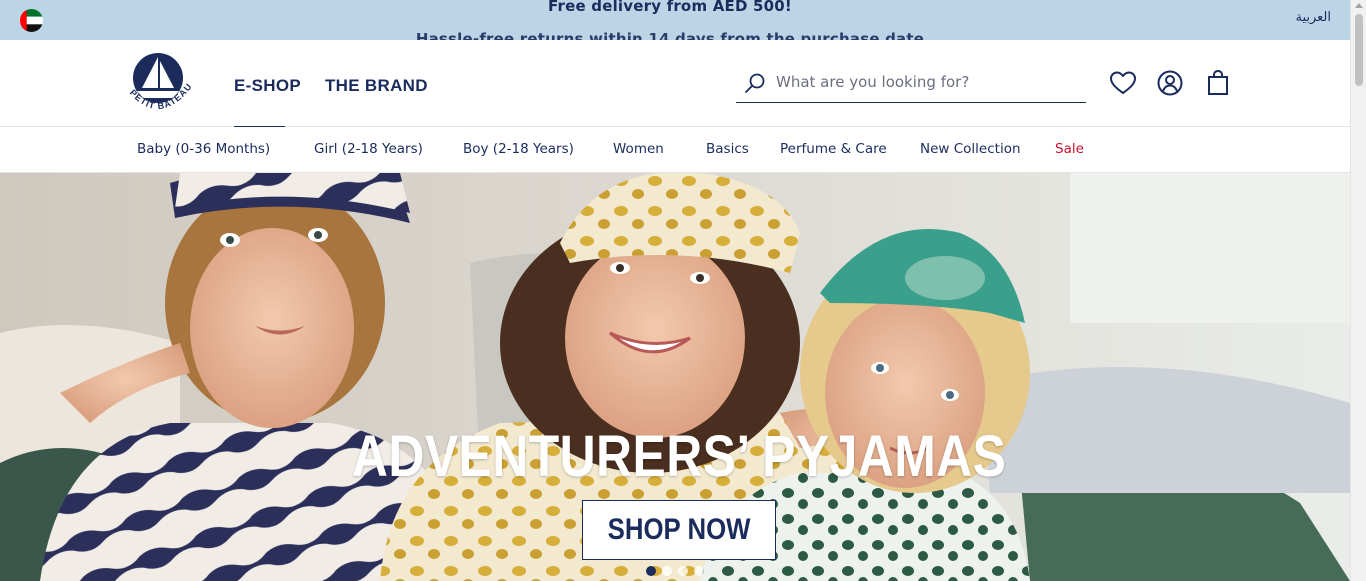 The height and width of the screenshot is (581, 1366). I want to click on search-bar, so click(911, 82).